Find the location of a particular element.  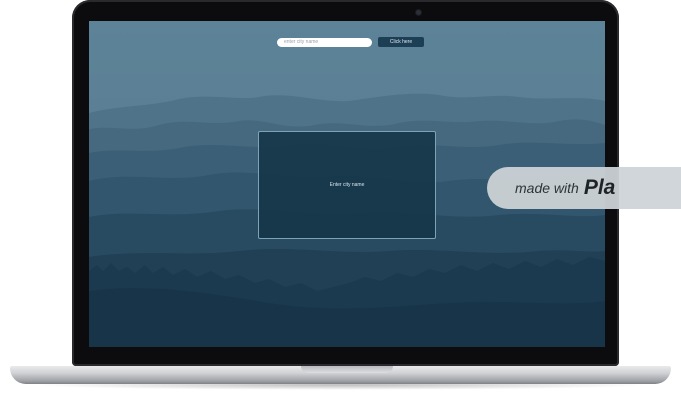

city-name-input is located at coordinates (324, 42).